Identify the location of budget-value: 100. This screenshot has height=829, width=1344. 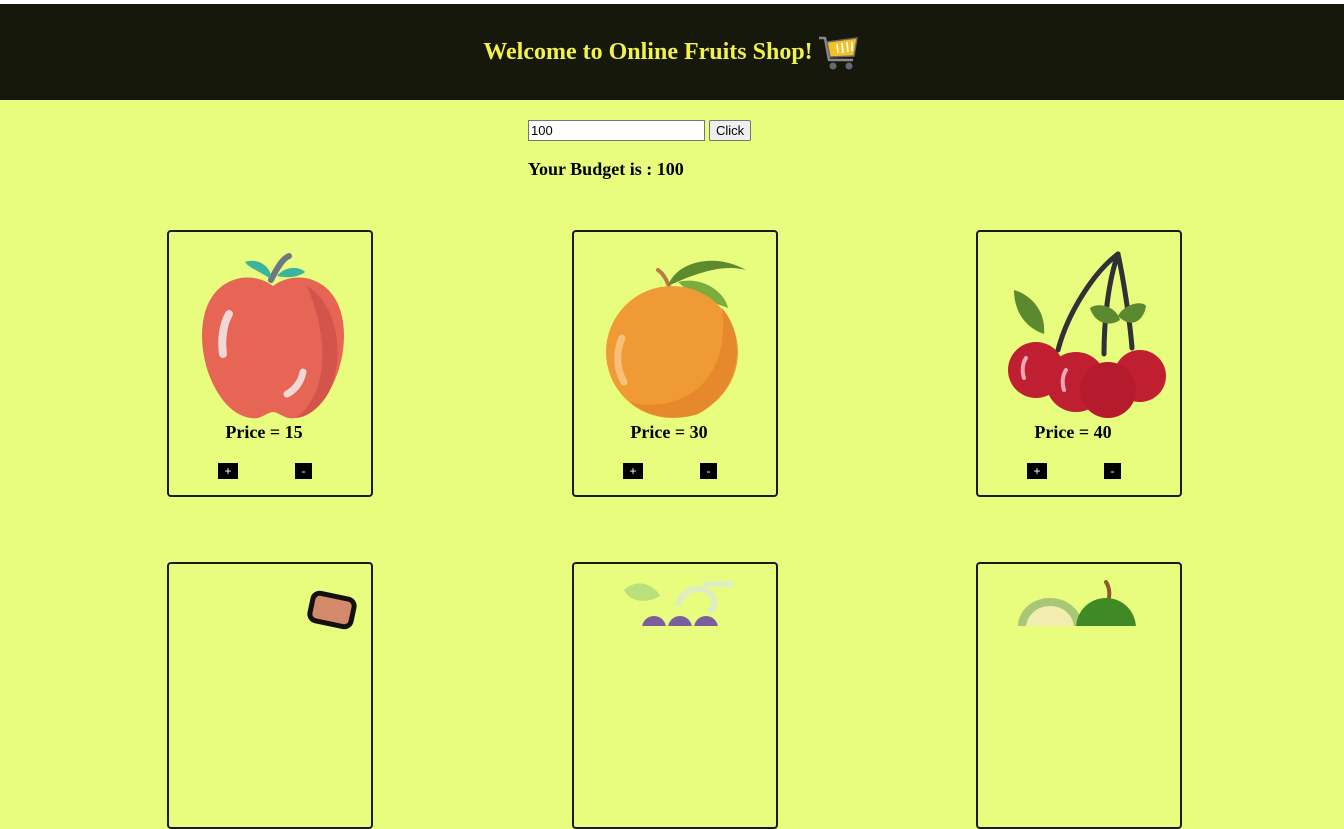
(670, 169).